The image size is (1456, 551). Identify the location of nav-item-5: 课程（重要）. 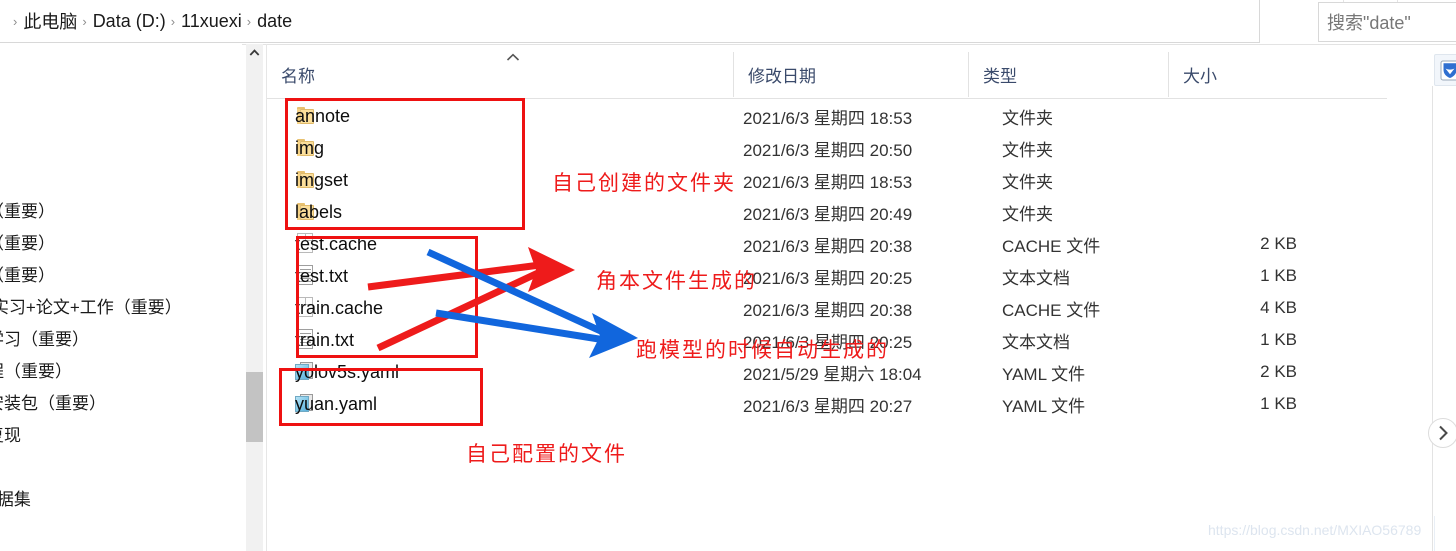
(36, 372).